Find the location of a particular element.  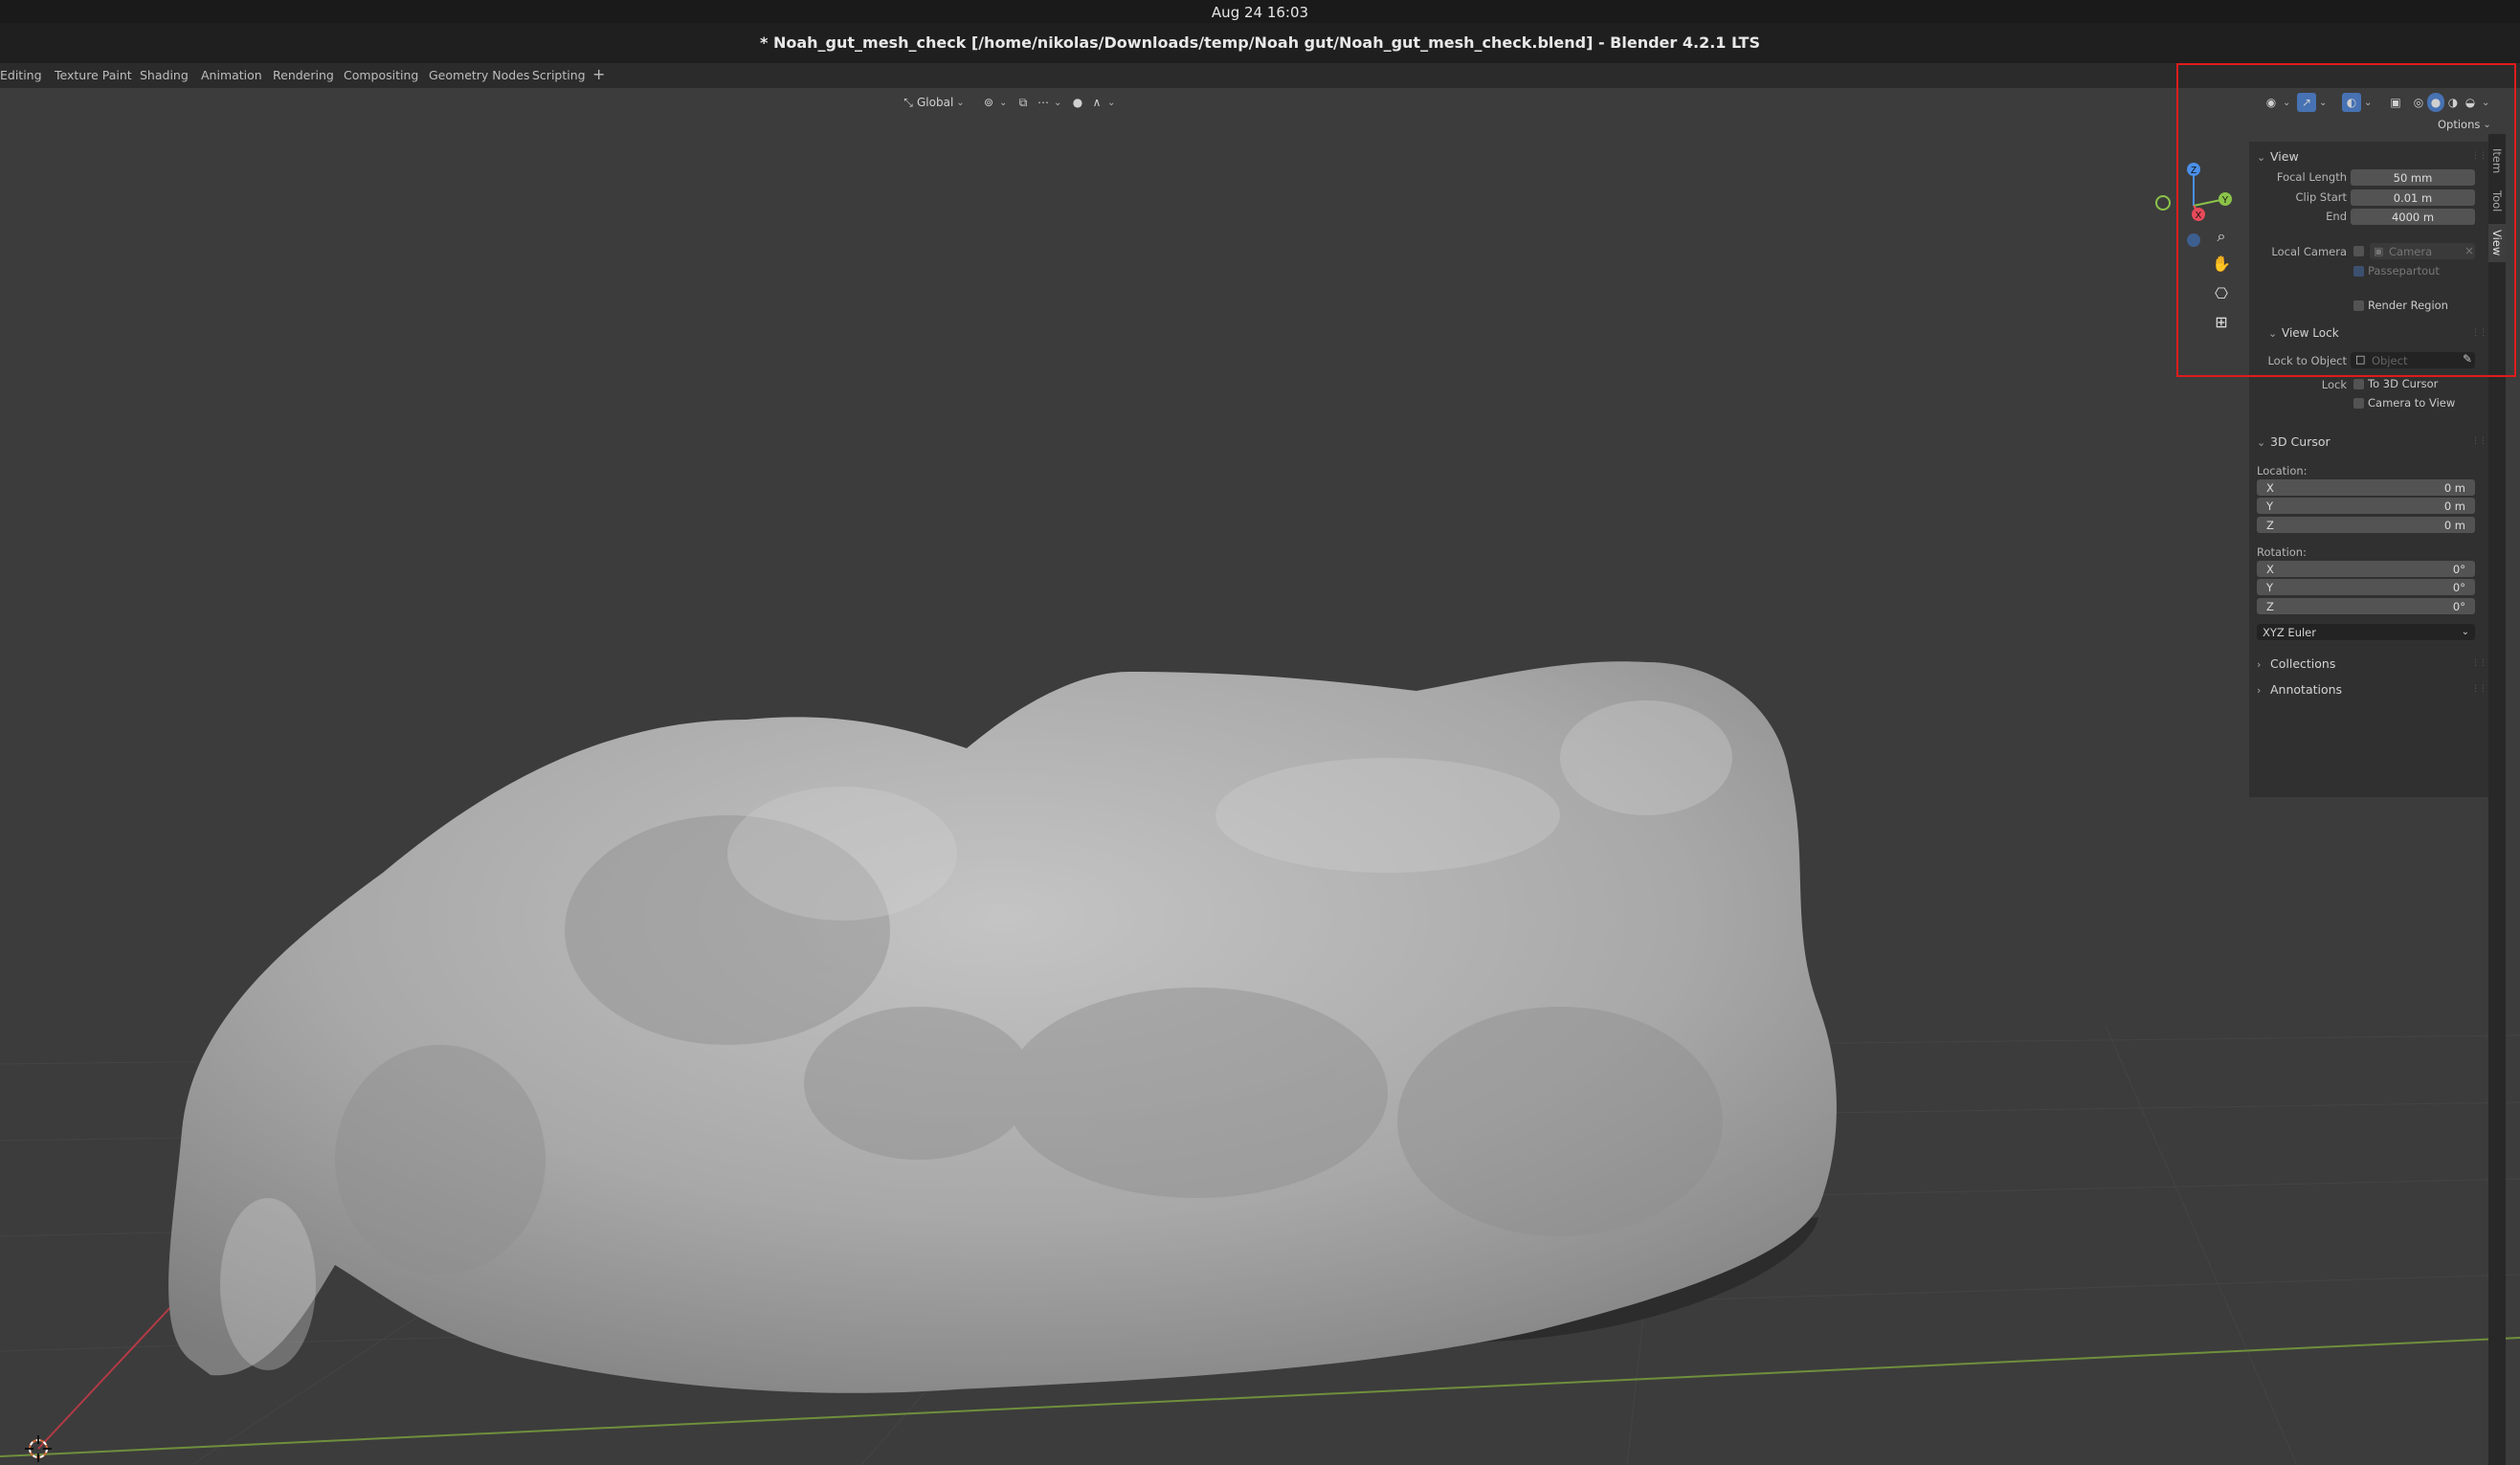

snap-toggle: ⧉ is located at coordinates (1024, 102).